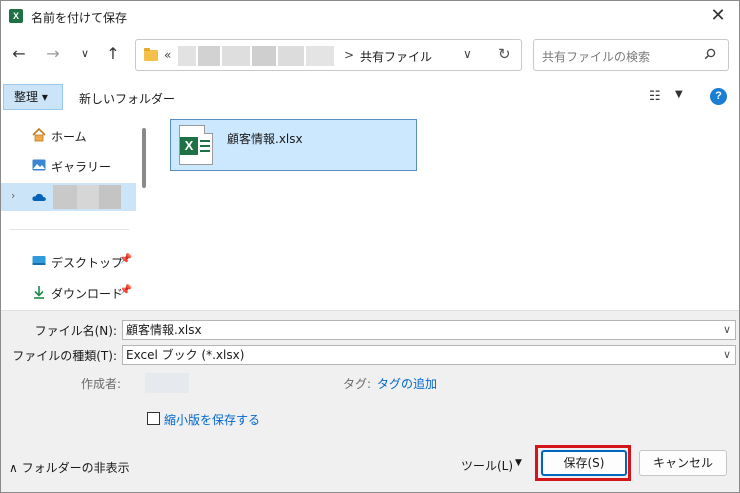 This screenshot has width=740, height=493. Describe the element at coordinates (370, 16) in the screenshot. I see `title-bar: X 名前を付けて保存 ✕` at that location.